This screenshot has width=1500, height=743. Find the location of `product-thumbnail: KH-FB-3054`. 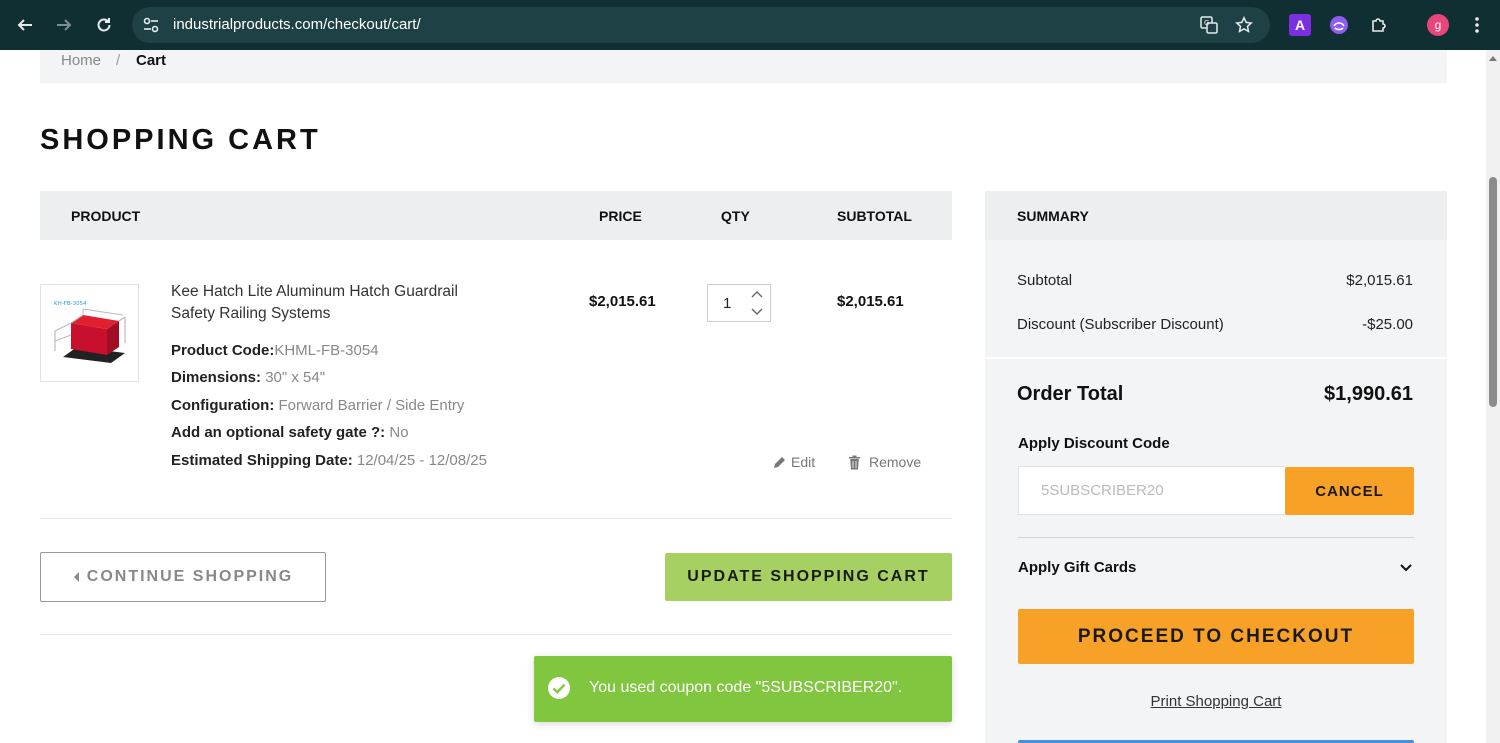

product-thumbnail: KH-FB-3054 is located at coordinates (89, 333).